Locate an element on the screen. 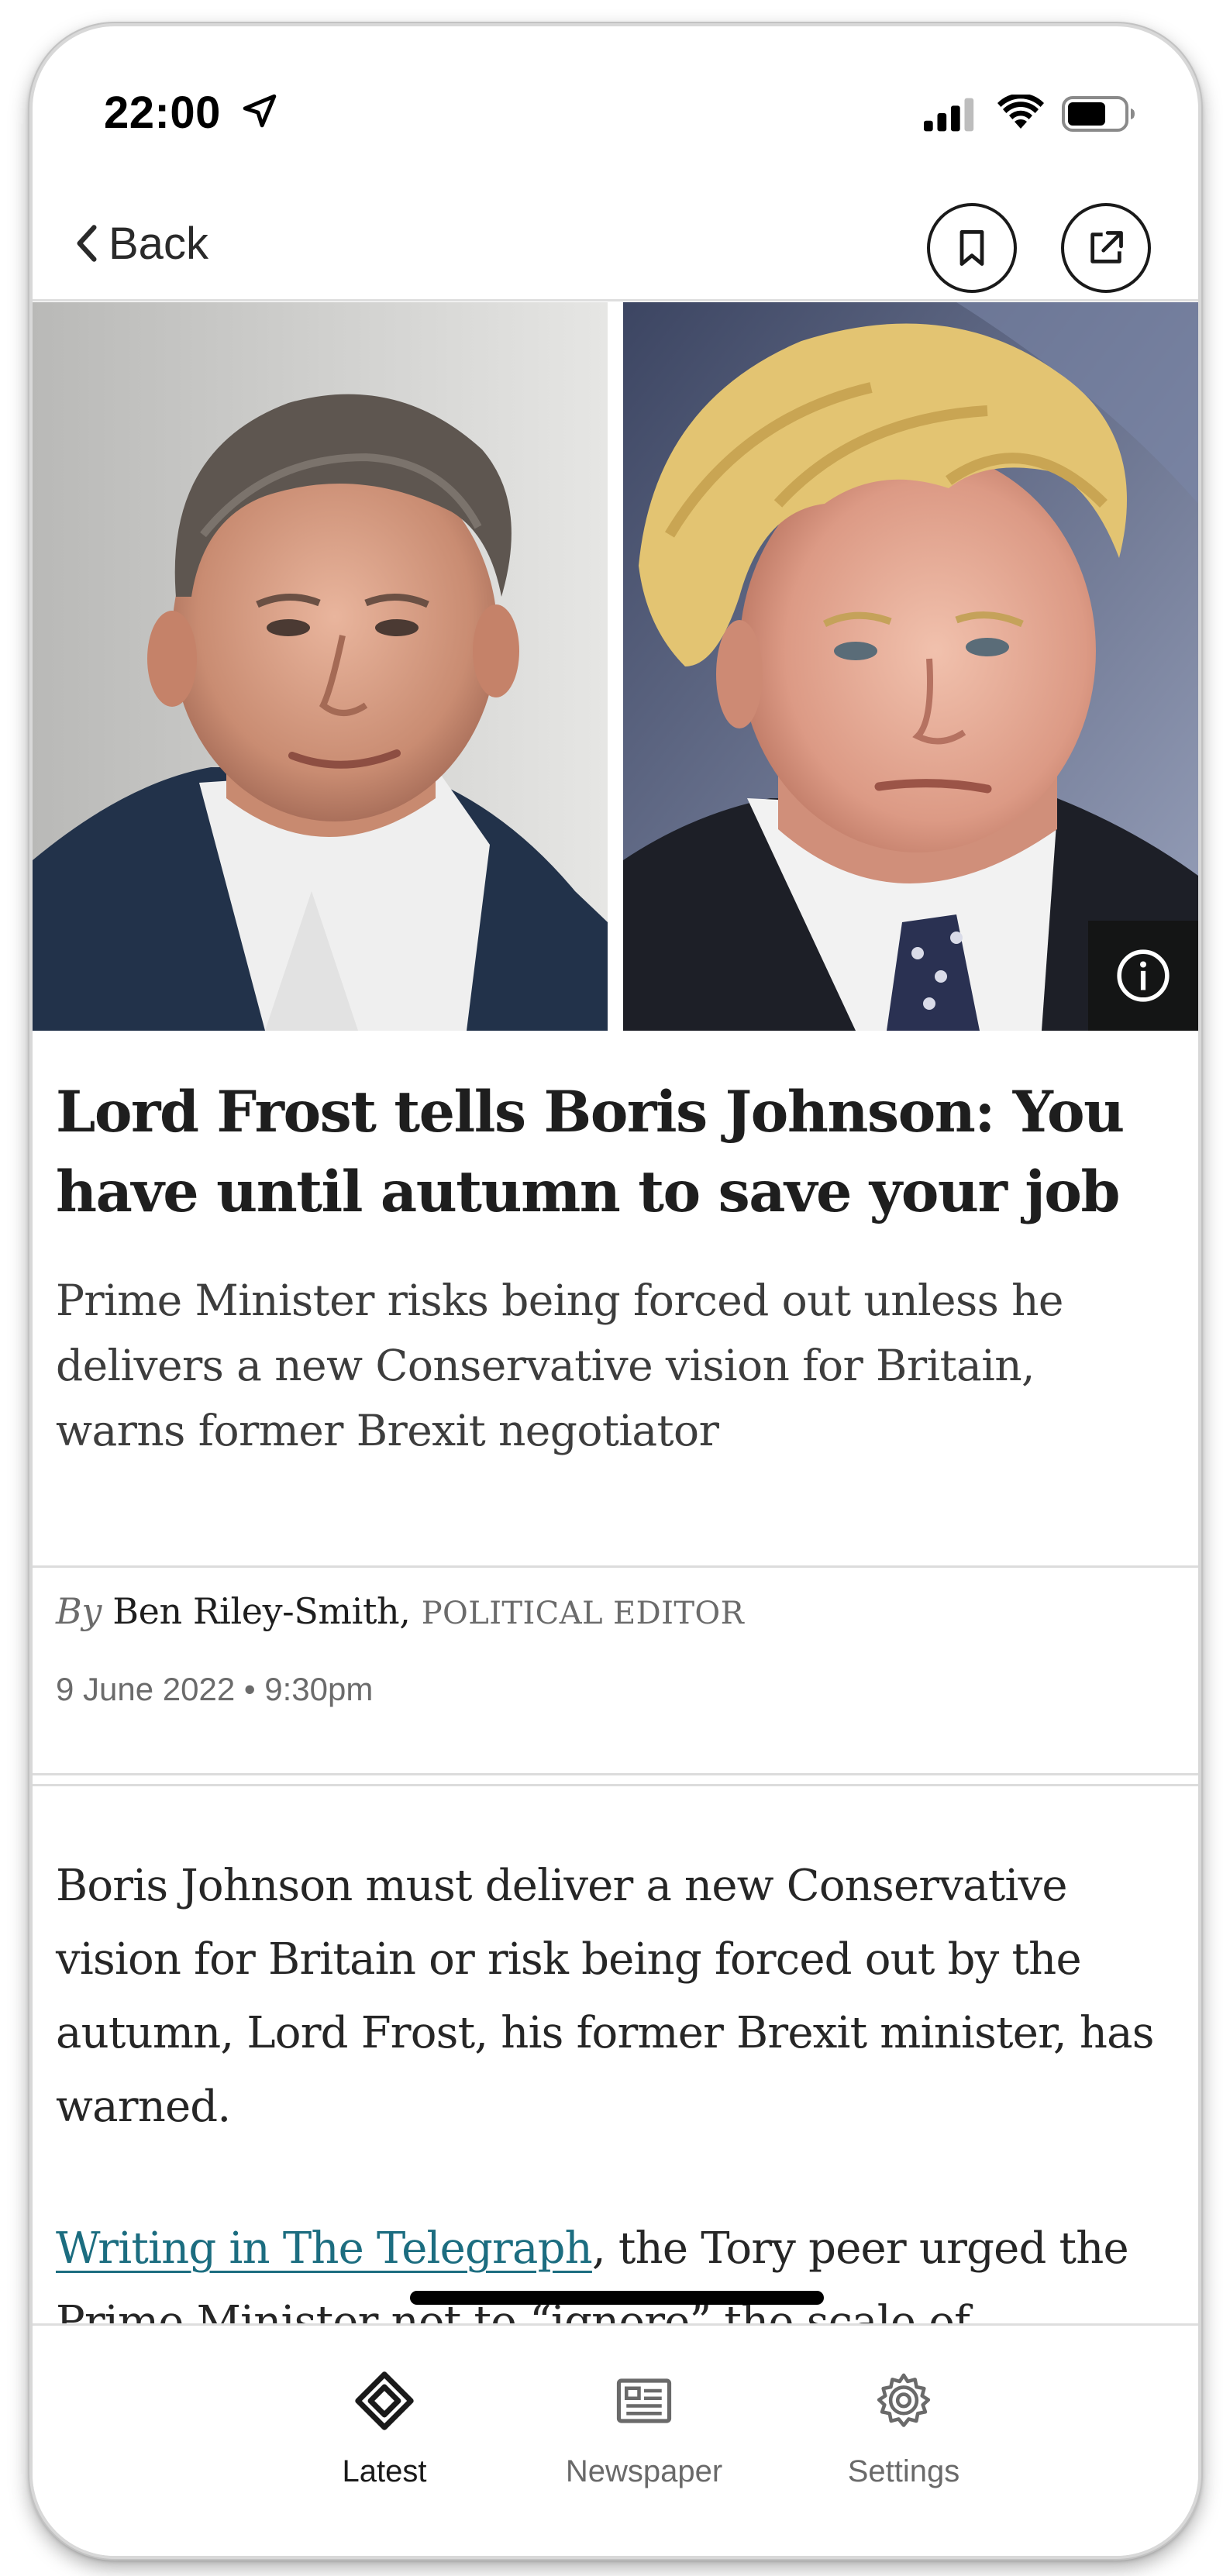 This screenshot has height=2576, width=1223. newspaper-icon is located at coordinates (644, 2400).